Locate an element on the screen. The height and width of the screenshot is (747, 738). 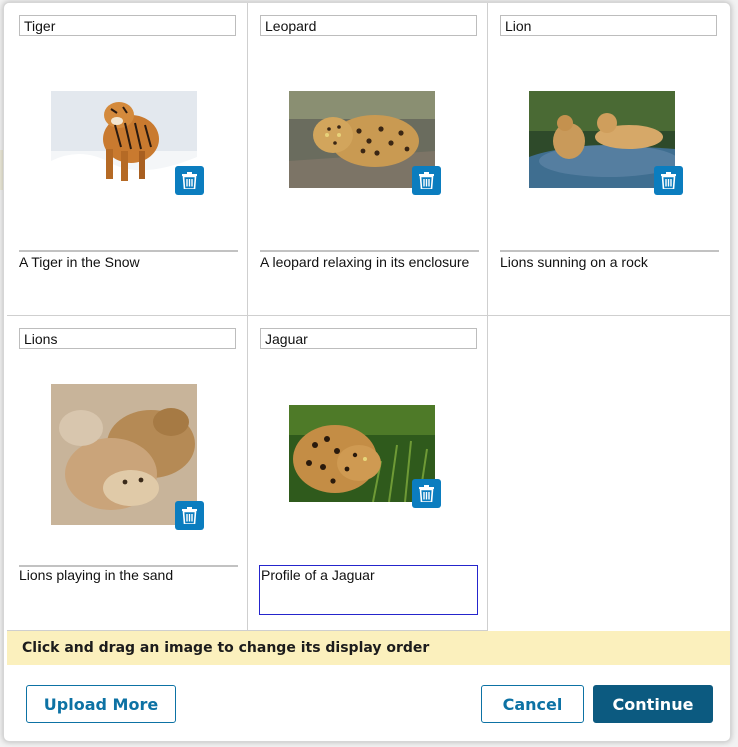
image-card-lions: Lions playing in the sand is located at coordinates (127, 473).